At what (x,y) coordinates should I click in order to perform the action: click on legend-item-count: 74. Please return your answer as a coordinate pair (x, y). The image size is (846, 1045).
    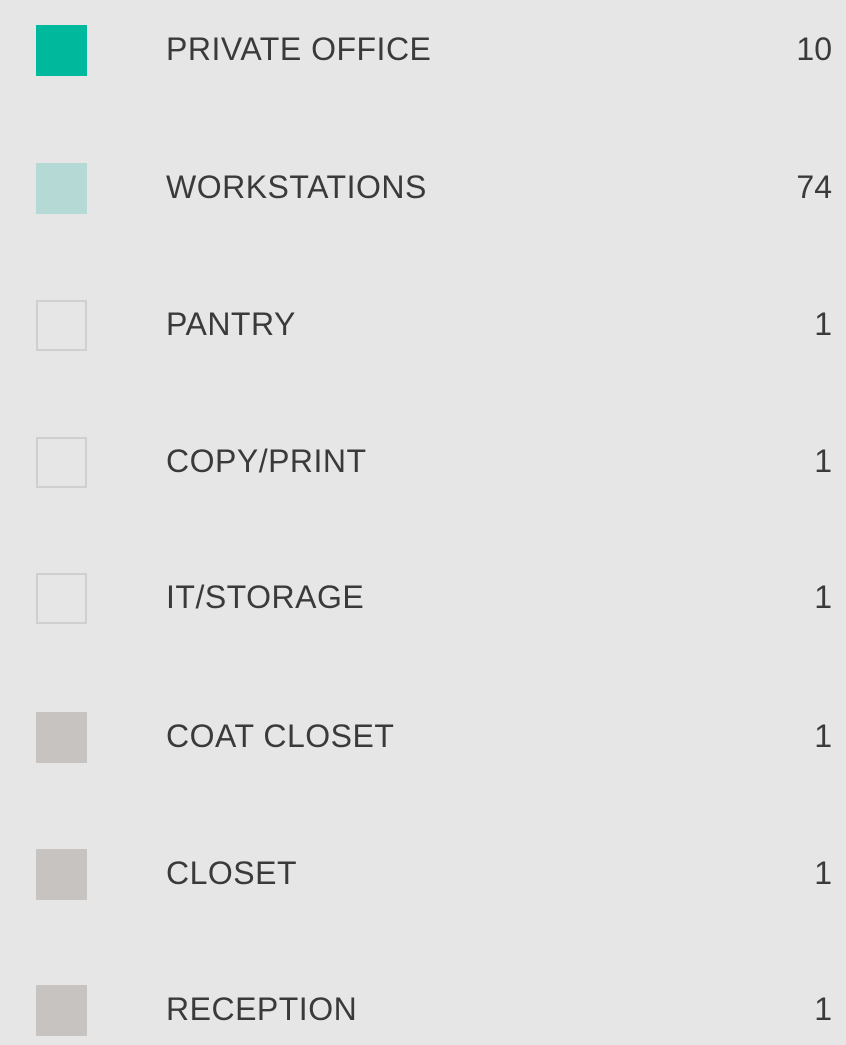
    Looking at the image, I should click on (814, 187).